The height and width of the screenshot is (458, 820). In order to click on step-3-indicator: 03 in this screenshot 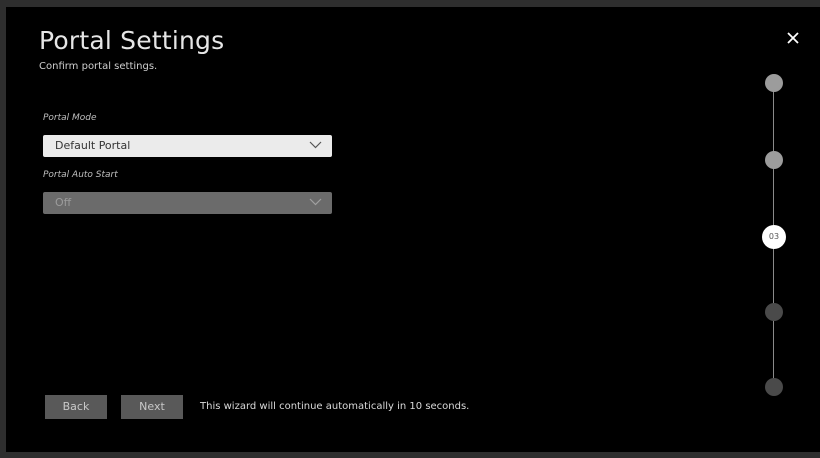, I will do `click(774, 237)`.